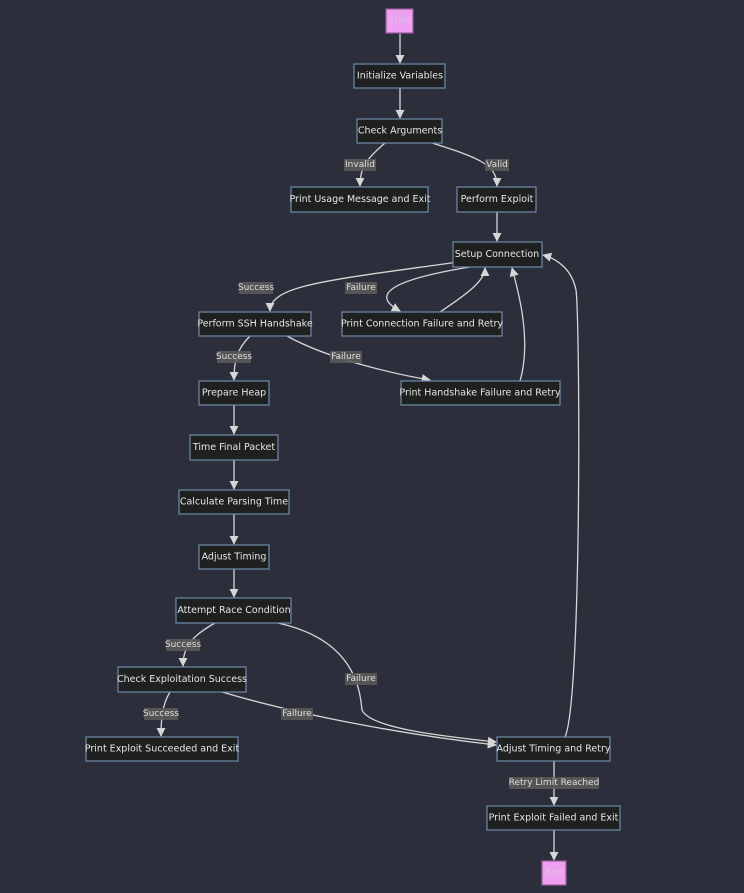 The height and width of the screenshot is (893, 744). I want to click on edge-label-retry-limit: Retry Limit Reached, so click(554, 783).